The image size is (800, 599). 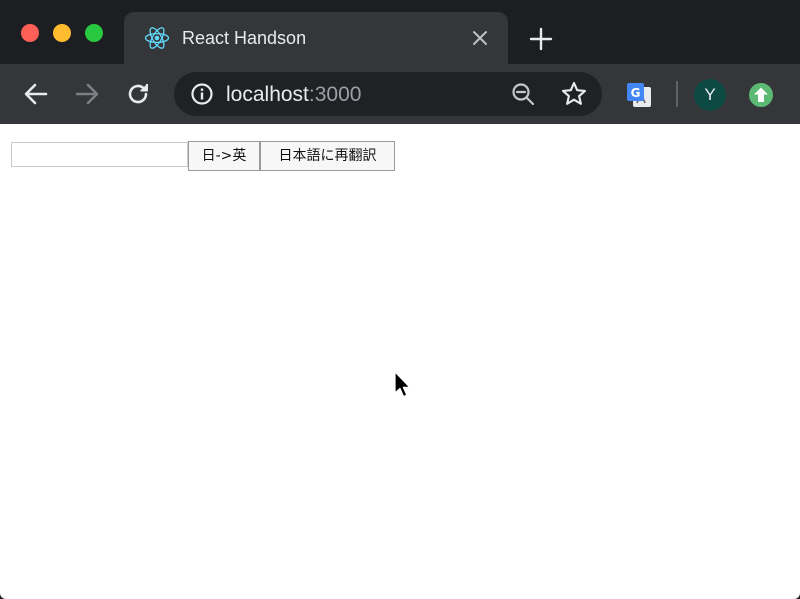 What do you see at coordinates (316, 38) in the screenshot?
I see `tab-react-handson: React Handson` at bounding box center [316, 38].